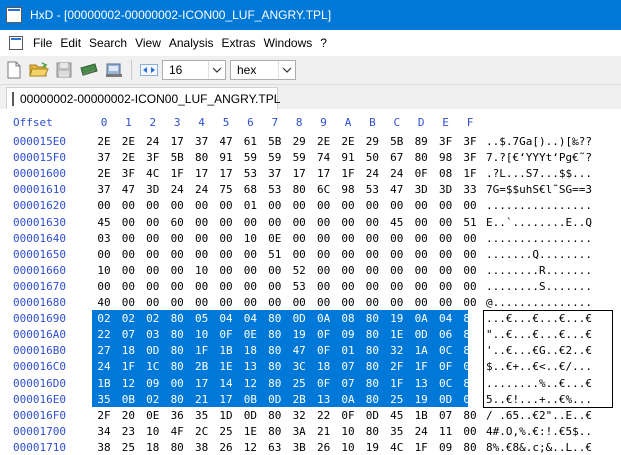 This screenshot has height=455, width=621. Describe the element at coordinates (446, 318) in the screenshot. I see `hex-byte: 04` at that location.